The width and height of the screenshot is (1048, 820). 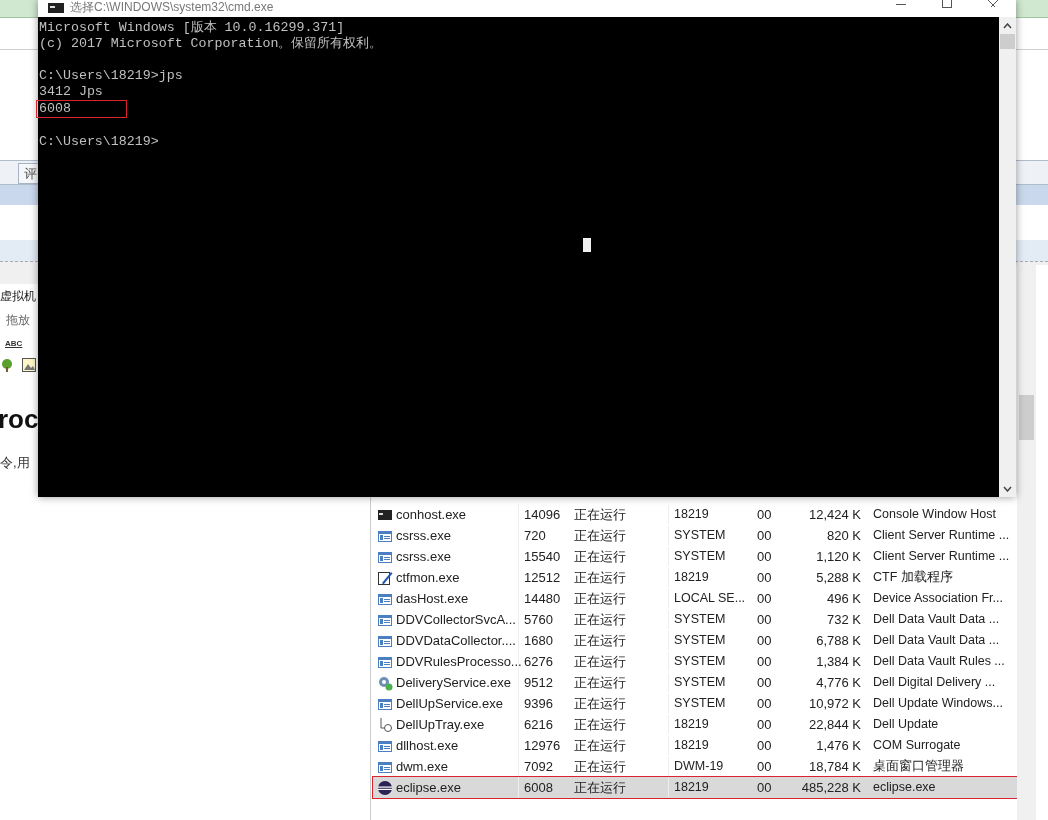 I want to click on scrollbar, so click(x=1026, y=542).